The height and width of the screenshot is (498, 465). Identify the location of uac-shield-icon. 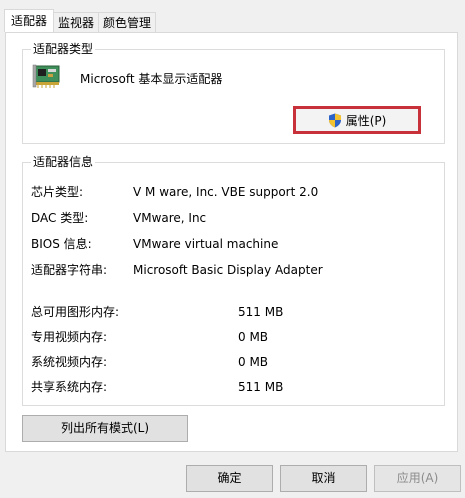
(334, 120).